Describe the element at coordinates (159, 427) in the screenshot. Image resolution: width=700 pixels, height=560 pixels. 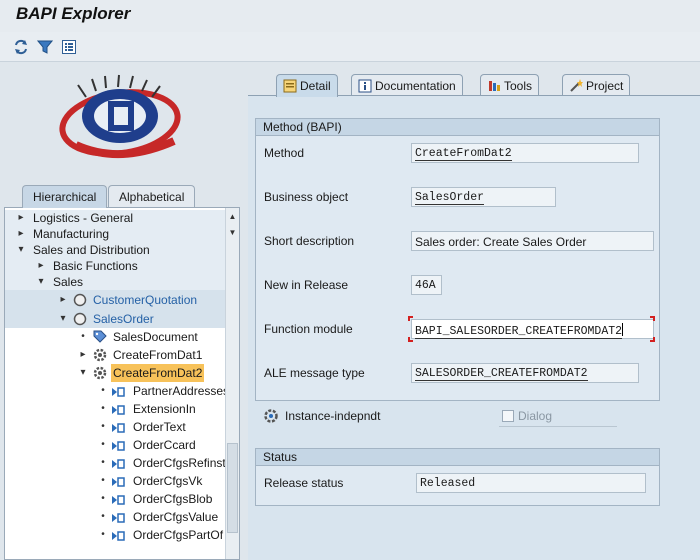
I see `tree-item-label: OrderText` at that location.